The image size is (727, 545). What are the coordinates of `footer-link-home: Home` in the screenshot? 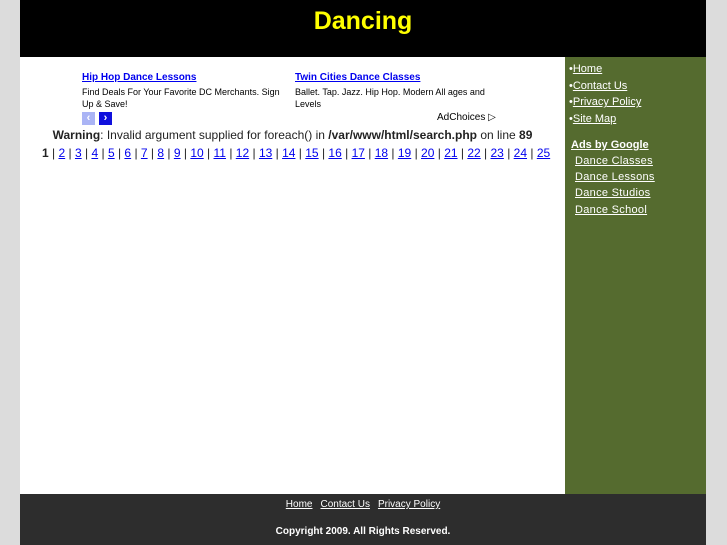 It's located at (299, 504).